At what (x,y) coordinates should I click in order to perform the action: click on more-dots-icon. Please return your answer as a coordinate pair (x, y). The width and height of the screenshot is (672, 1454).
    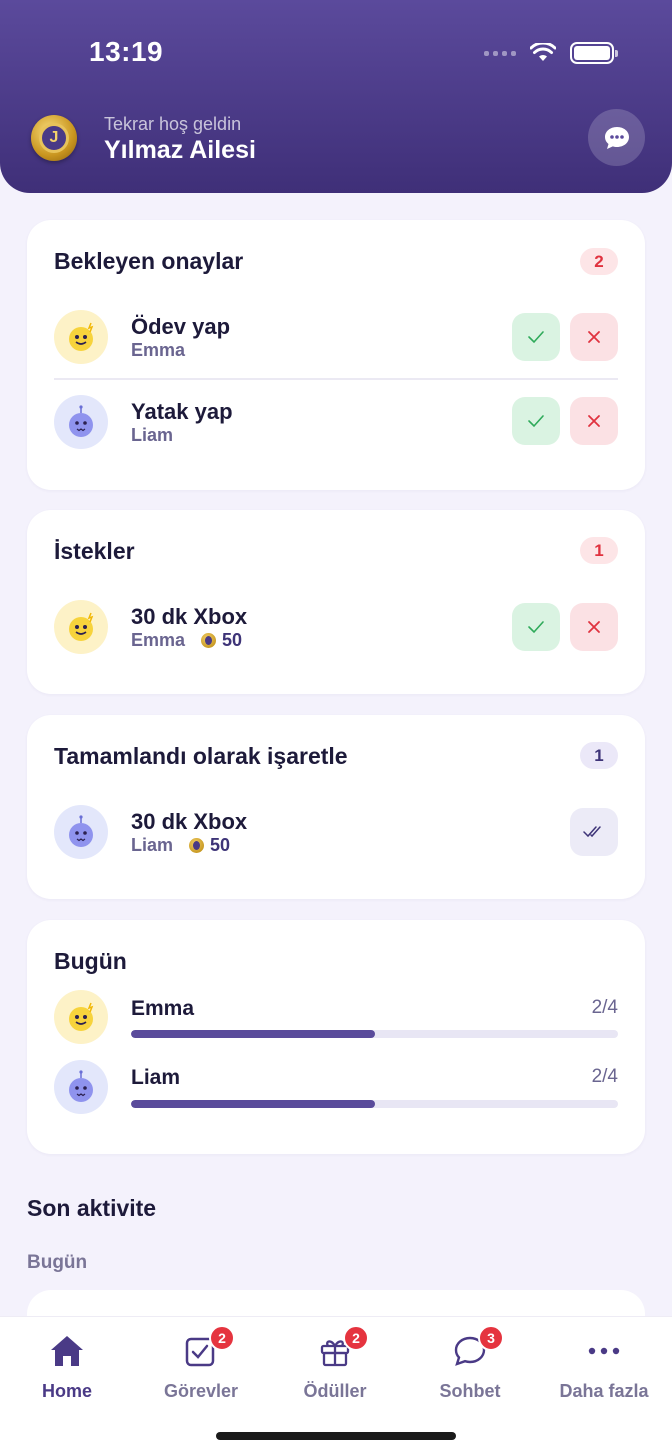
    Looking at the image, I should click on (604, 1351).